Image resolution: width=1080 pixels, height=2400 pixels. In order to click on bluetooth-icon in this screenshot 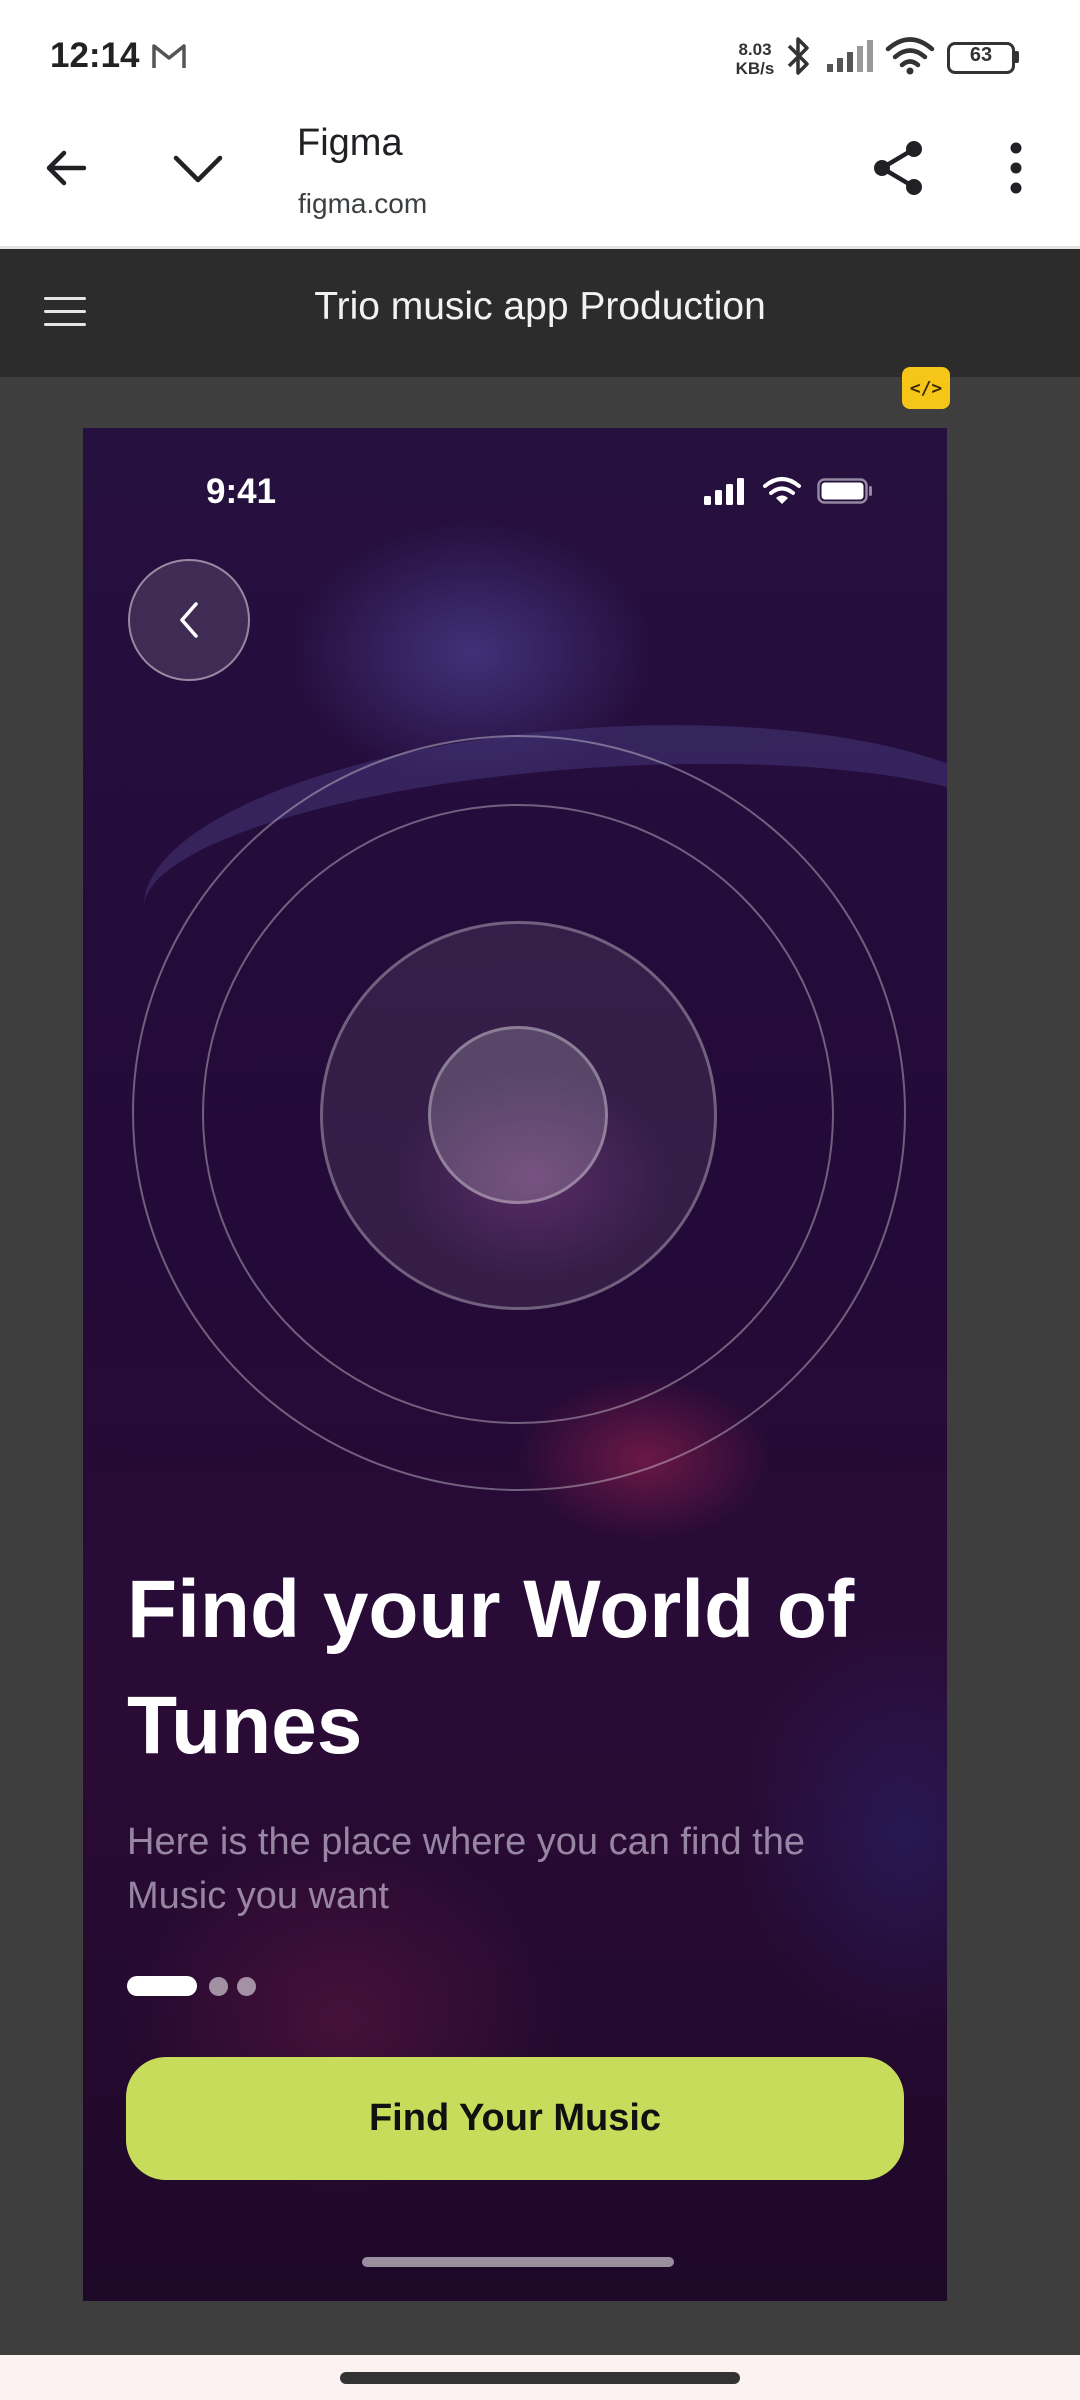, I will do `click(798, 56)`.